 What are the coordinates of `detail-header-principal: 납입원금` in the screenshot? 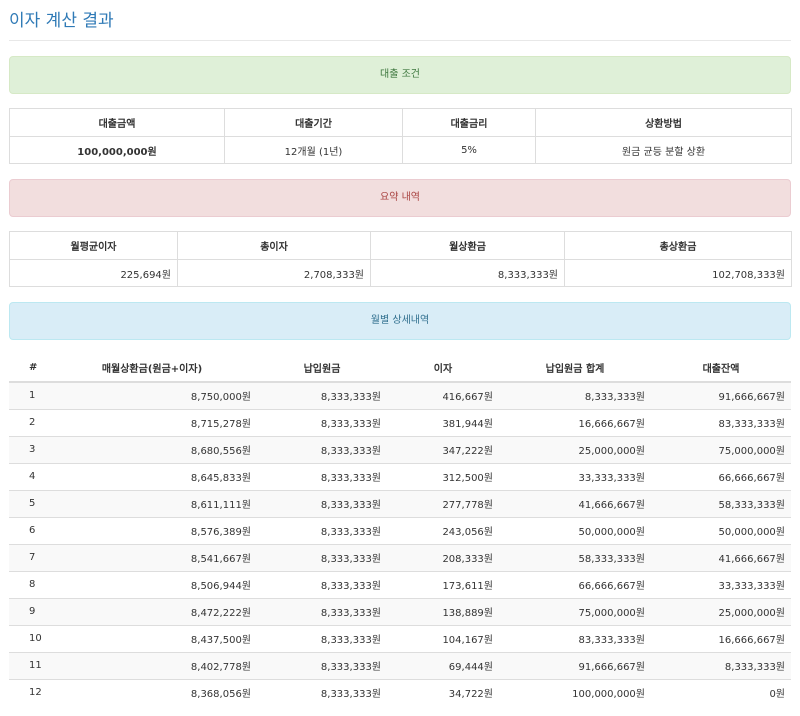 It's located at (322, 368).